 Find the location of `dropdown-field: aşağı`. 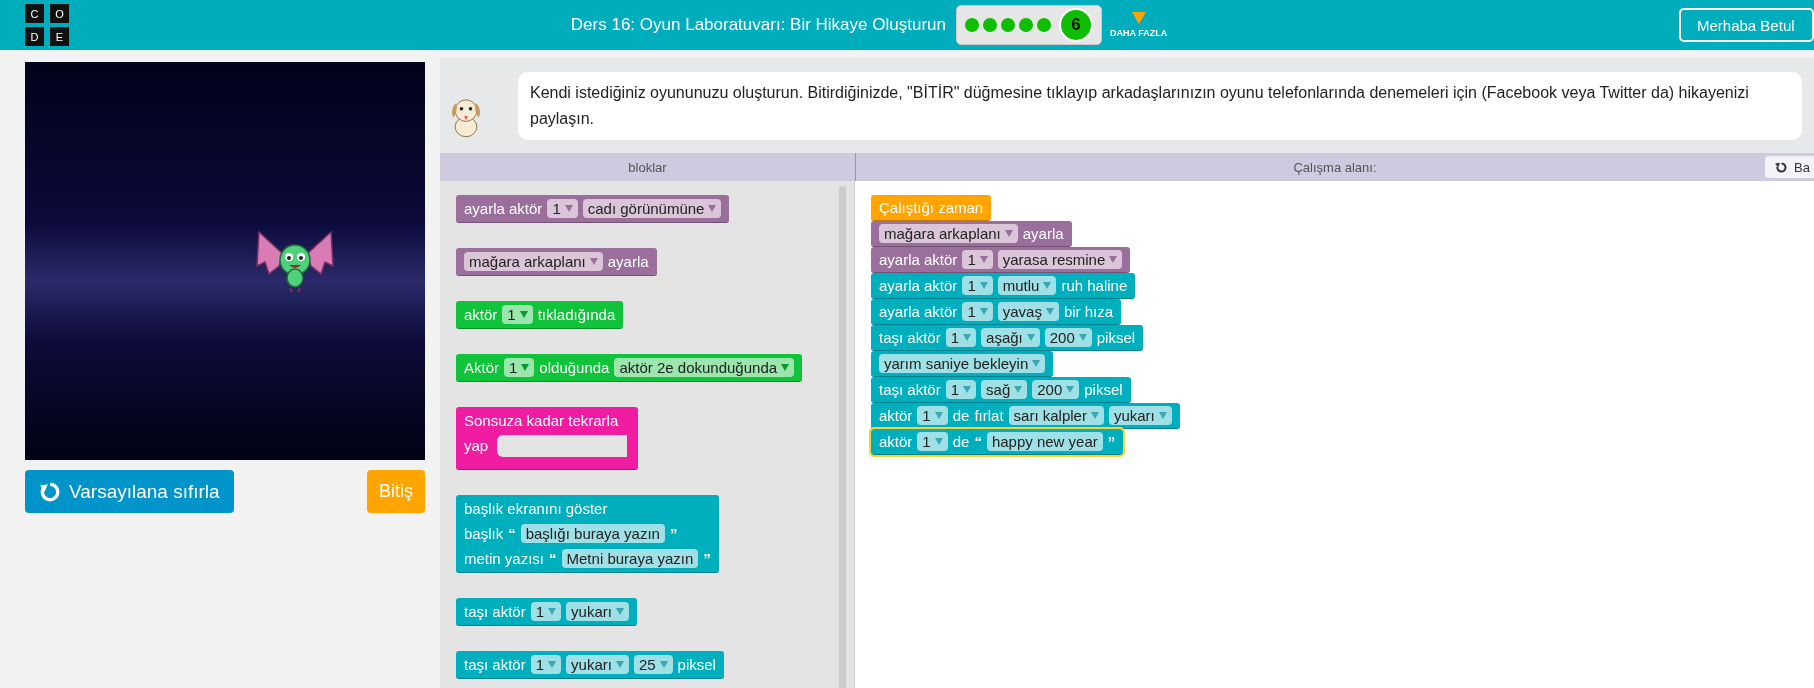

dropdown-field: aşağı is located at coordinates (1010, 337).